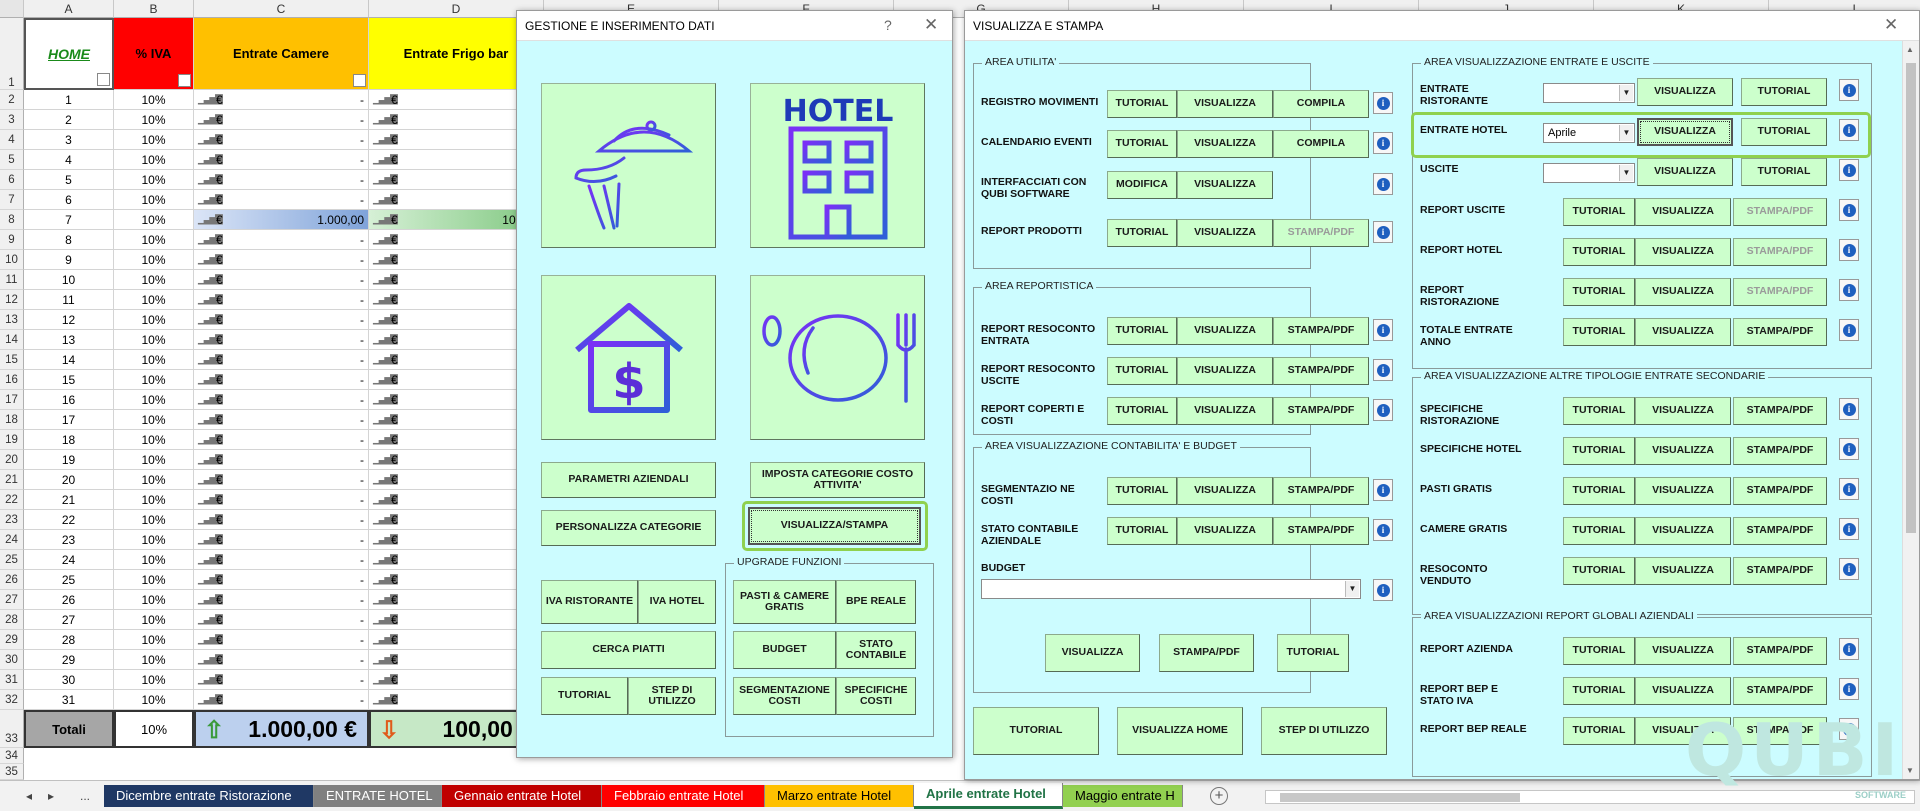 Image resolution: width=1920 pixels, height=811 pixels. What do you see at coordinates (12, 360) in the screenshot?
I see `row-header: 15` at bounding box center [12, 360].